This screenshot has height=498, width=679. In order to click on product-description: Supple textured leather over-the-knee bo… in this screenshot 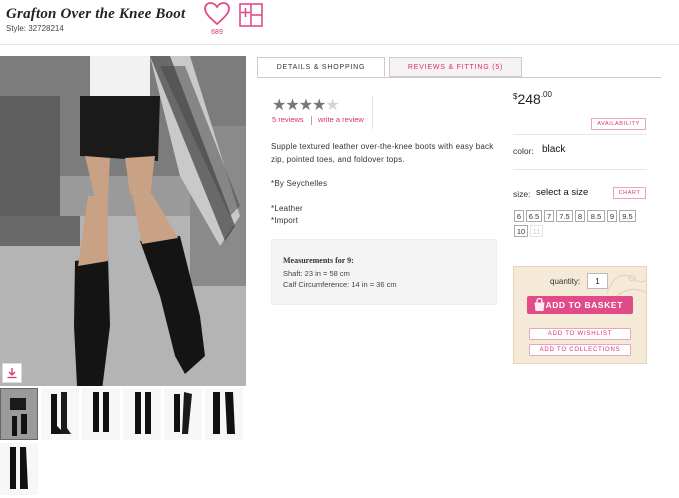, I will do `click(384, 184)`.